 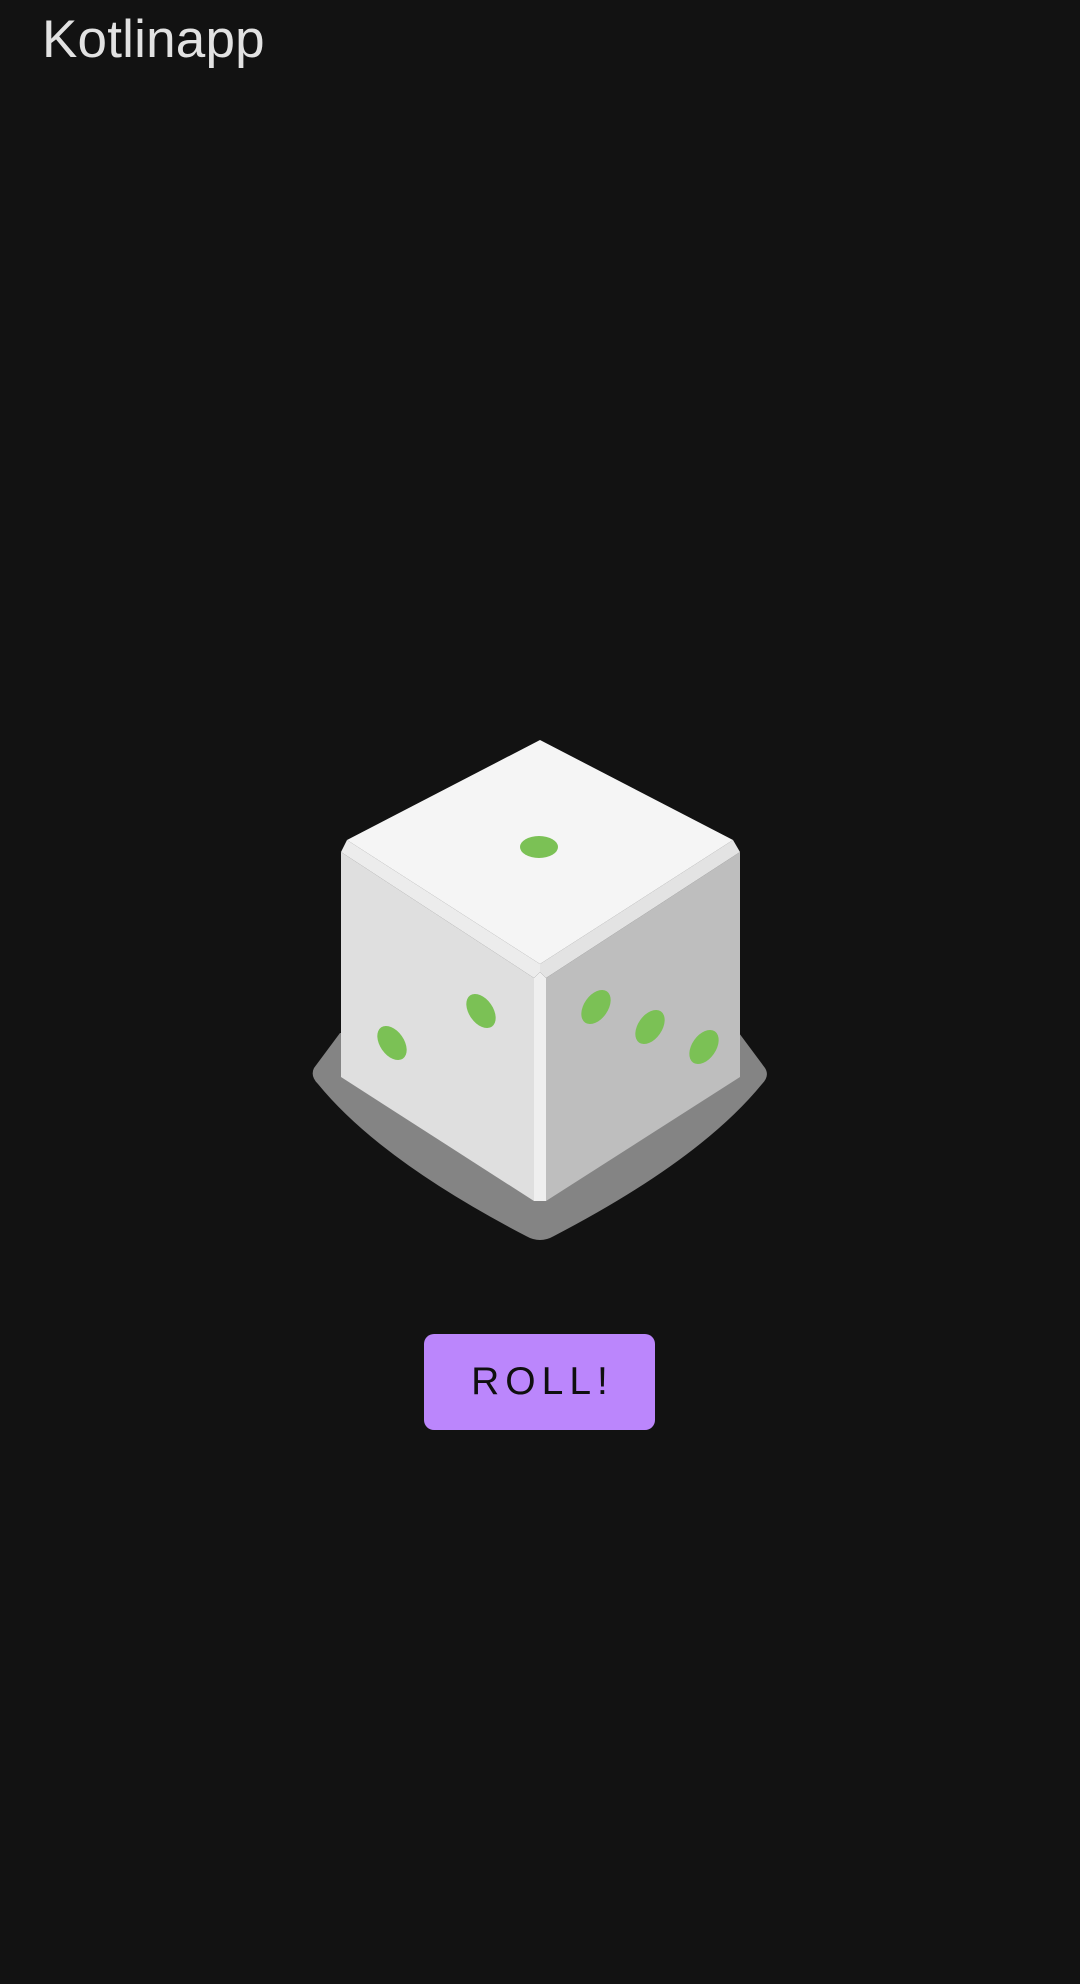 I want to click on app-title: Kotlinapp, so click(x=153, y=39).